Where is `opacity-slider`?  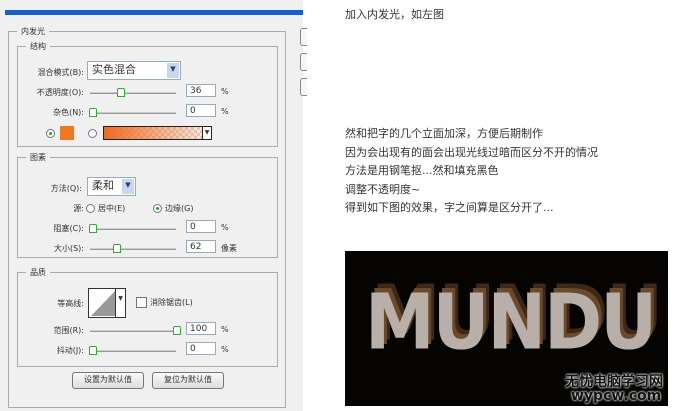
opacity-slider is located at coordinates (133, 92).